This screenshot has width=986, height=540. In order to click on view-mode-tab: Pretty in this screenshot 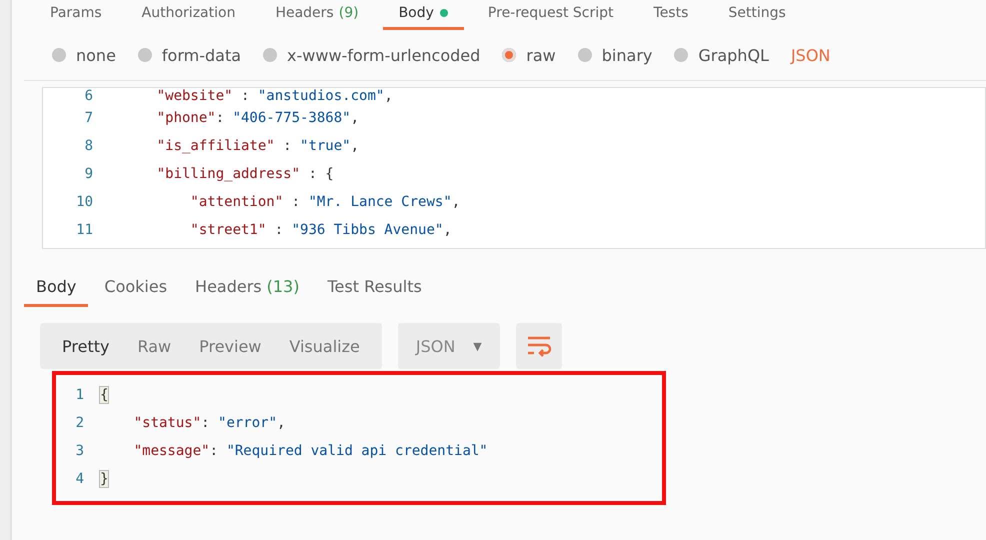, I will do `click(86, 346)`.